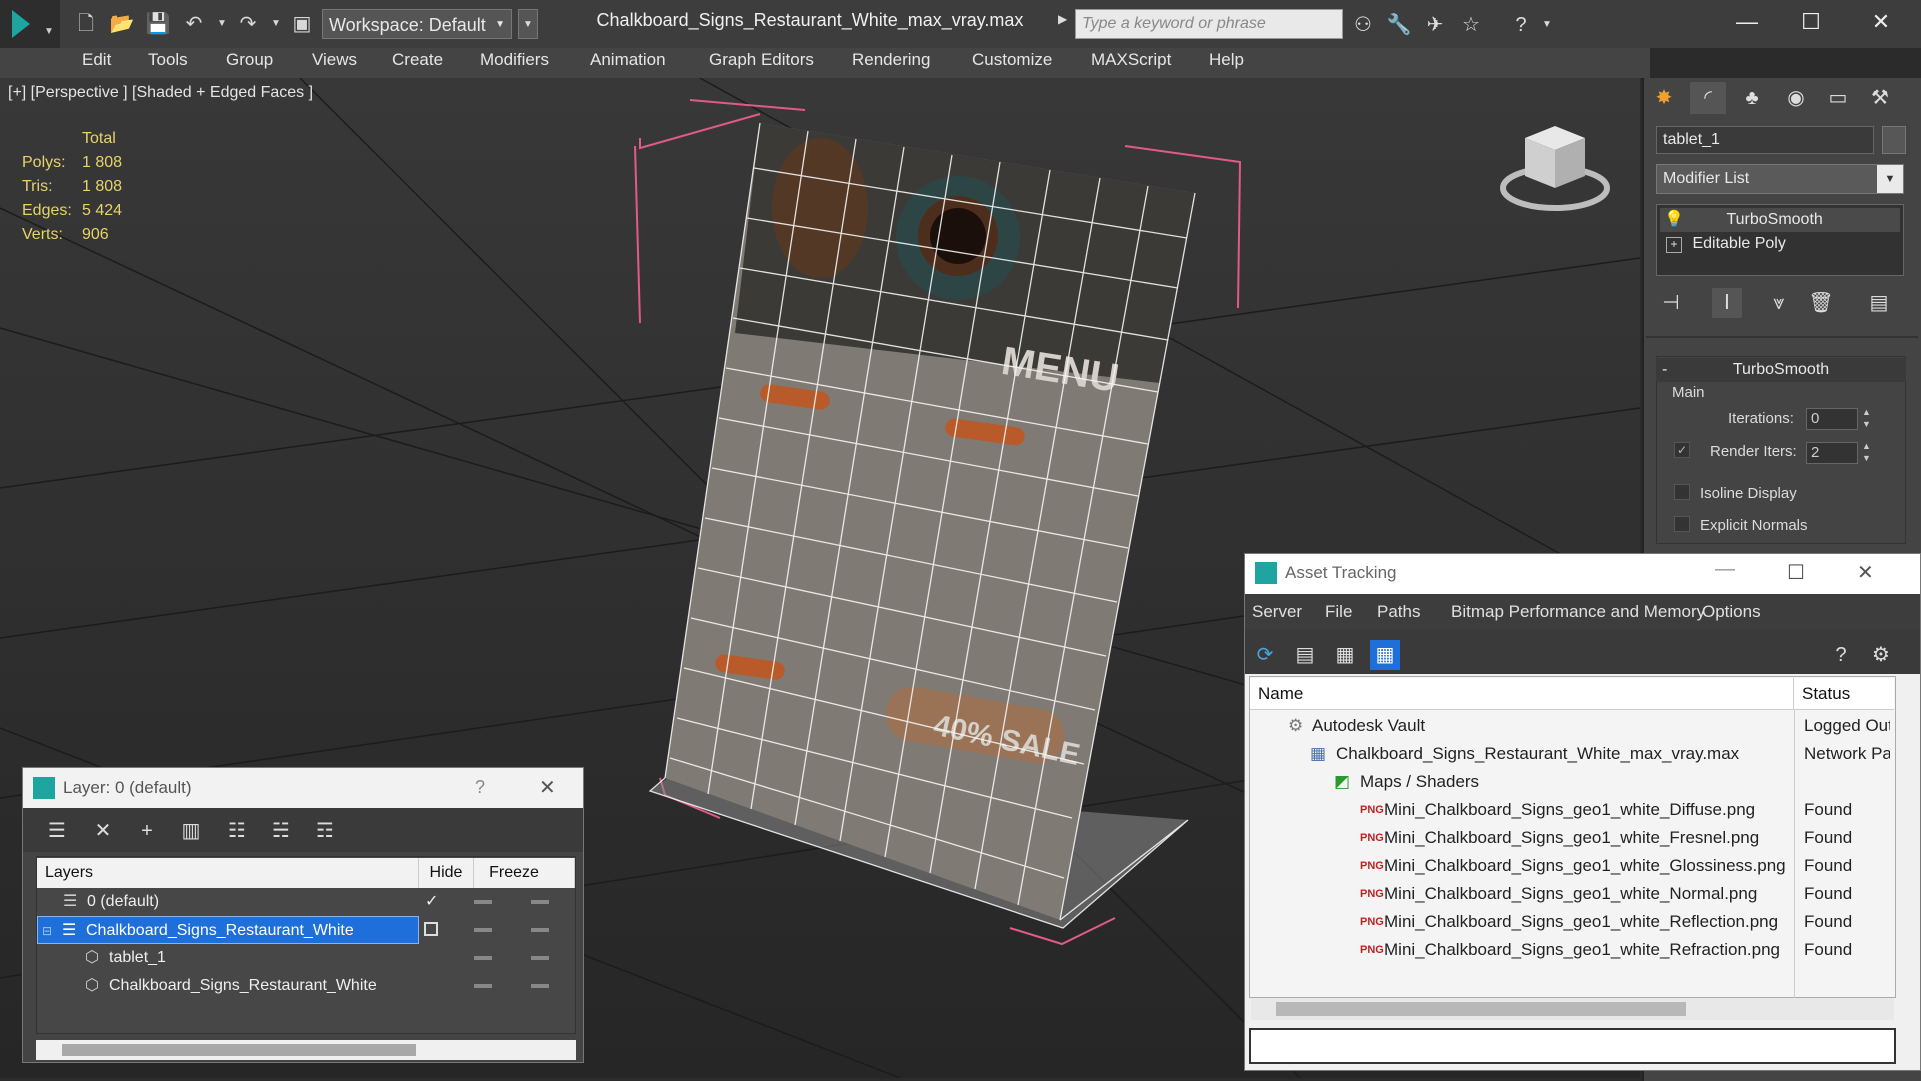  What do you see at coordinates (228, 930) in the screenshot?
I see `layer-row-chalkboard: ⊟ ☰ Chalkboard_Signs_Restaurant_White` at bounding box center [228, 930].